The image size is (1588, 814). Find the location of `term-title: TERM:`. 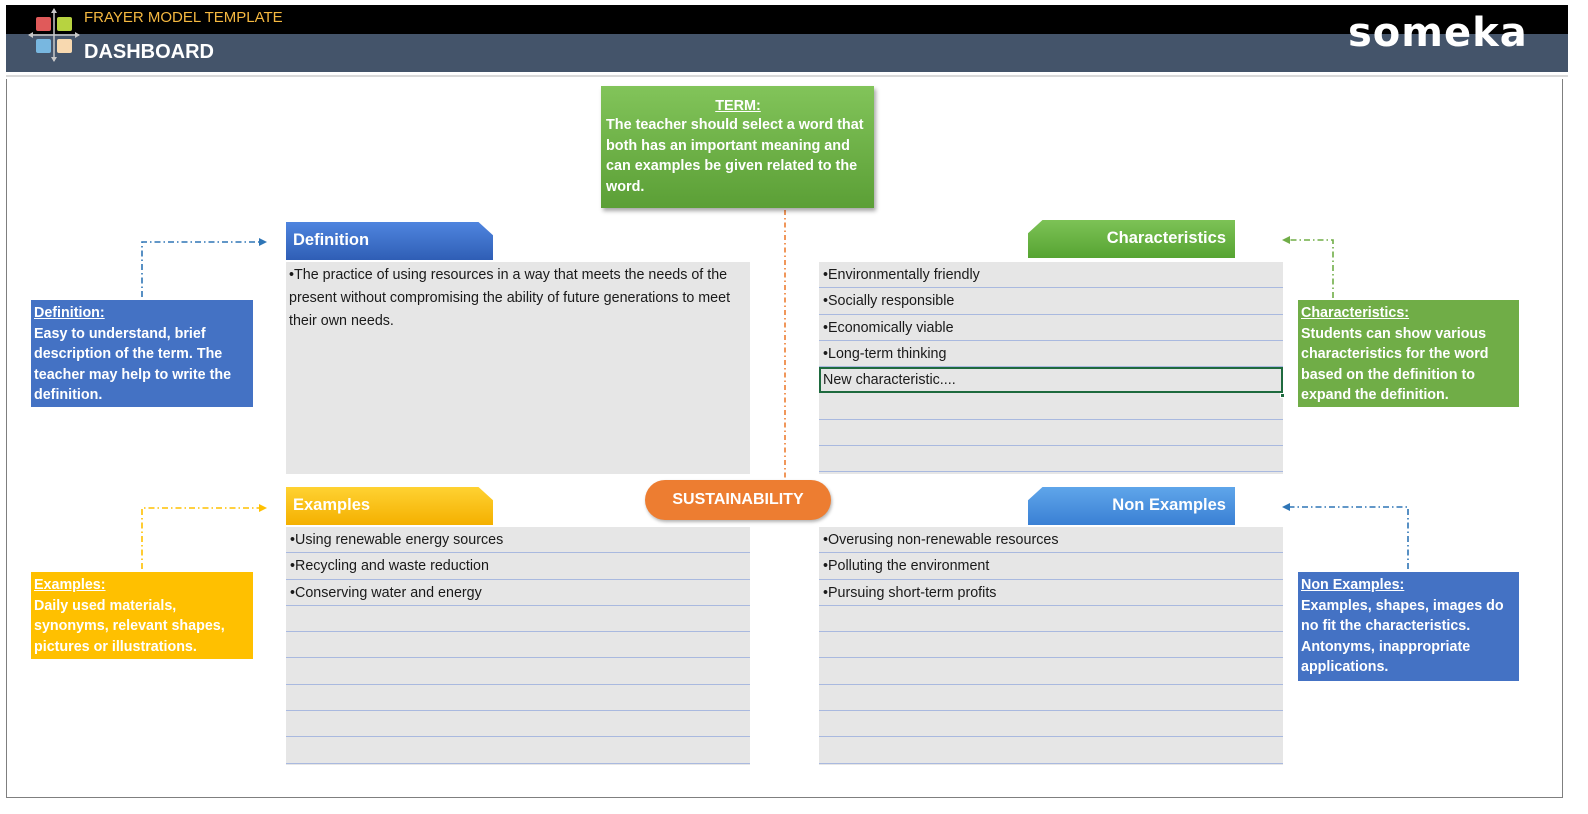

term-title: TERM: is located at coordinates (738, 106).